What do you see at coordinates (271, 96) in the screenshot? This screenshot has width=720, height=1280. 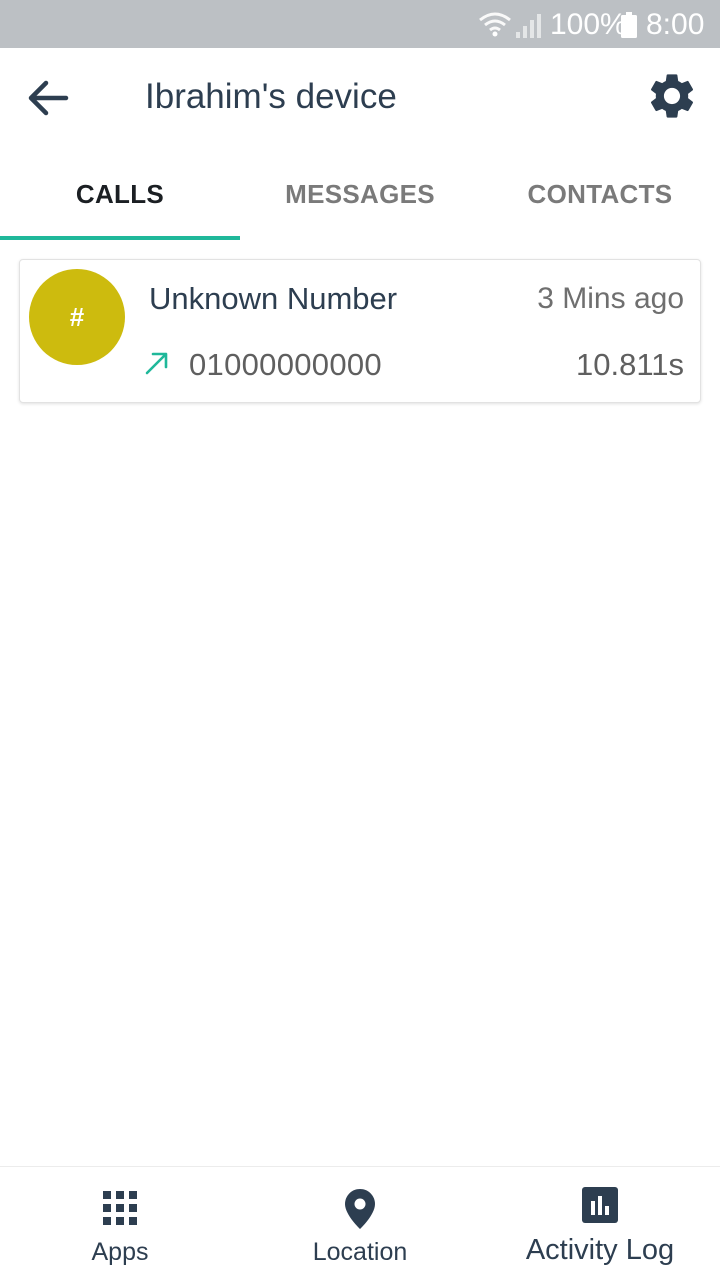 I see `page-title: Ibrahim's device` at bounding box center [271, 96].